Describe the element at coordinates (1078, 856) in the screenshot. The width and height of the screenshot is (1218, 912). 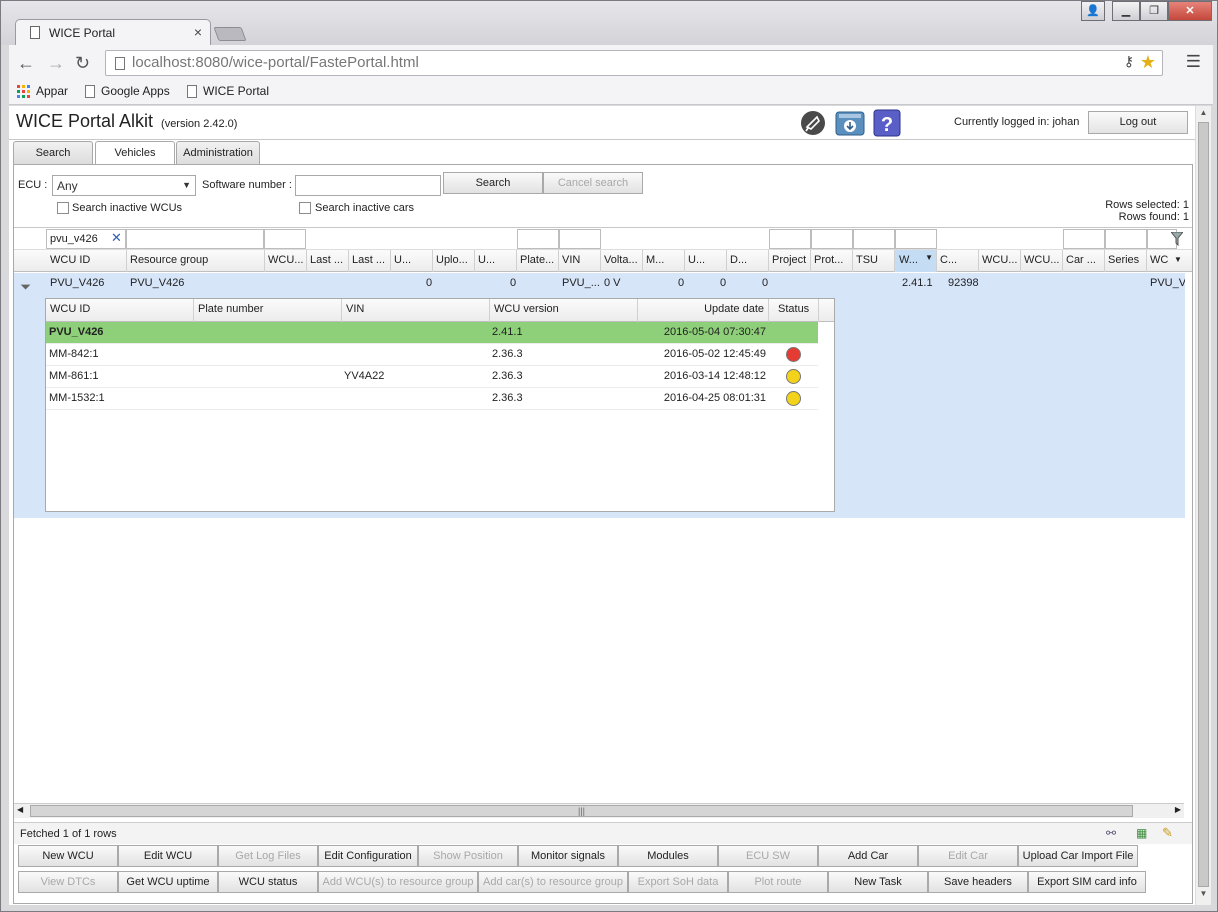
I see `upload-car-import-button: Upload Car Import File` at that location.